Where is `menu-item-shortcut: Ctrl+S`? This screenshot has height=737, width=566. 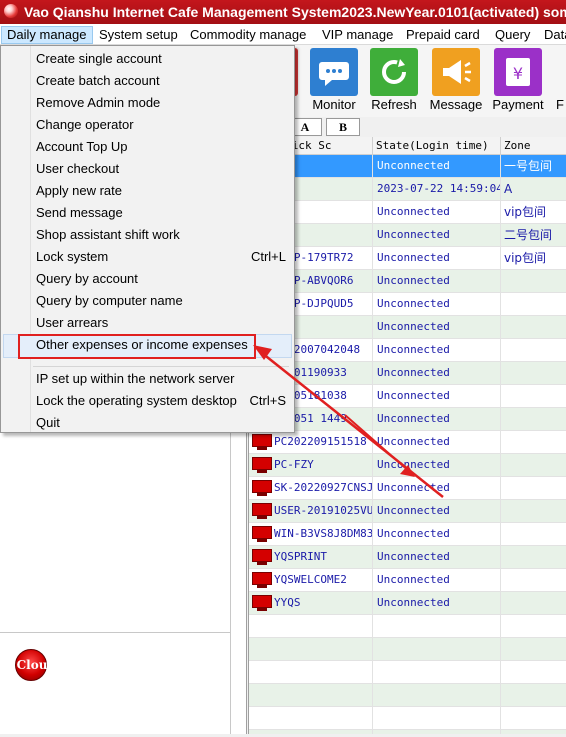 menu-item-shortcut: Ctrl+S is located at coordinates (267, 400).